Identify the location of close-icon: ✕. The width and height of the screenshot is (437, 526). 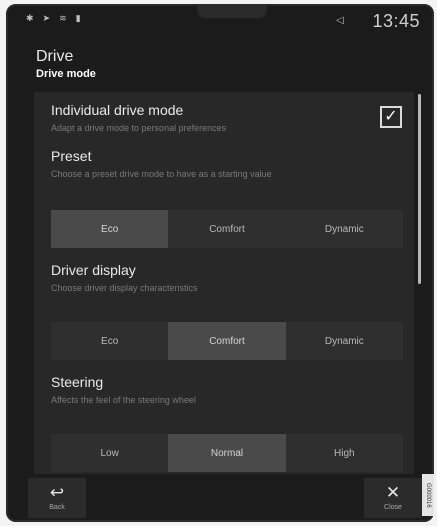
(393, 492).